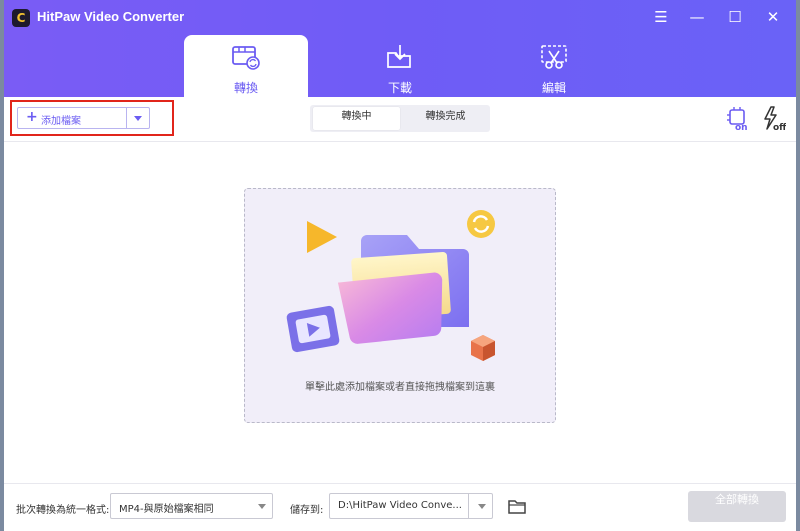 The width and height of the screenshot is (800, 531). Describe the element at coordinates (245, 88) in the screenshot. I see `tab-convert-label: 轉換` at that location.